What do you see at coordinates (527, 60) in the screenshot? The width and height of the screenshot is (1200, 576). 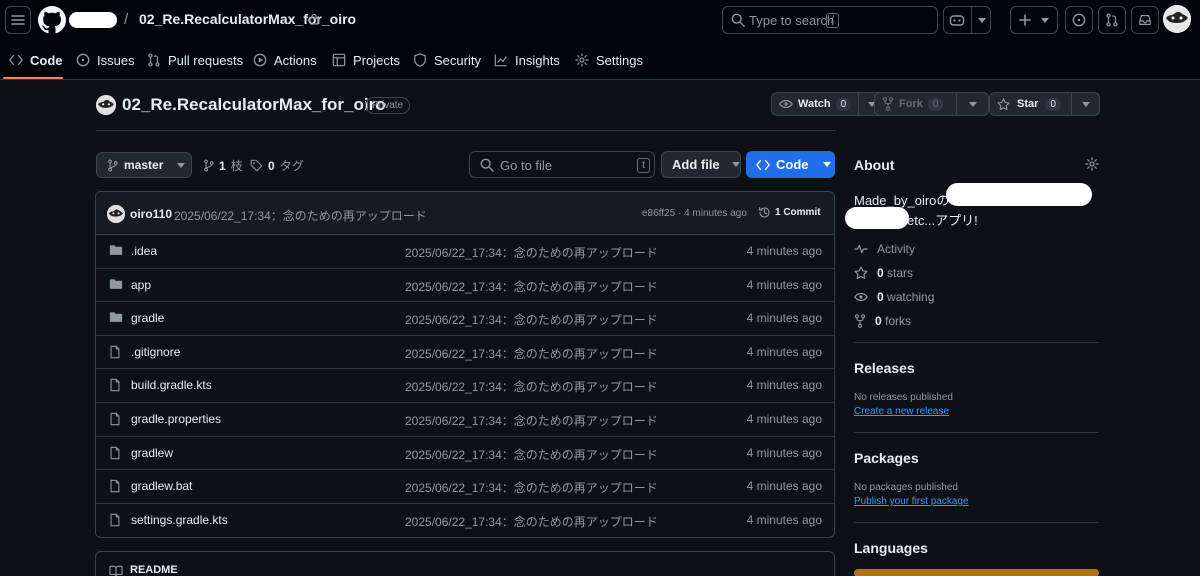 I see `tab-insights: Insights` at bounding box center [527, 60].